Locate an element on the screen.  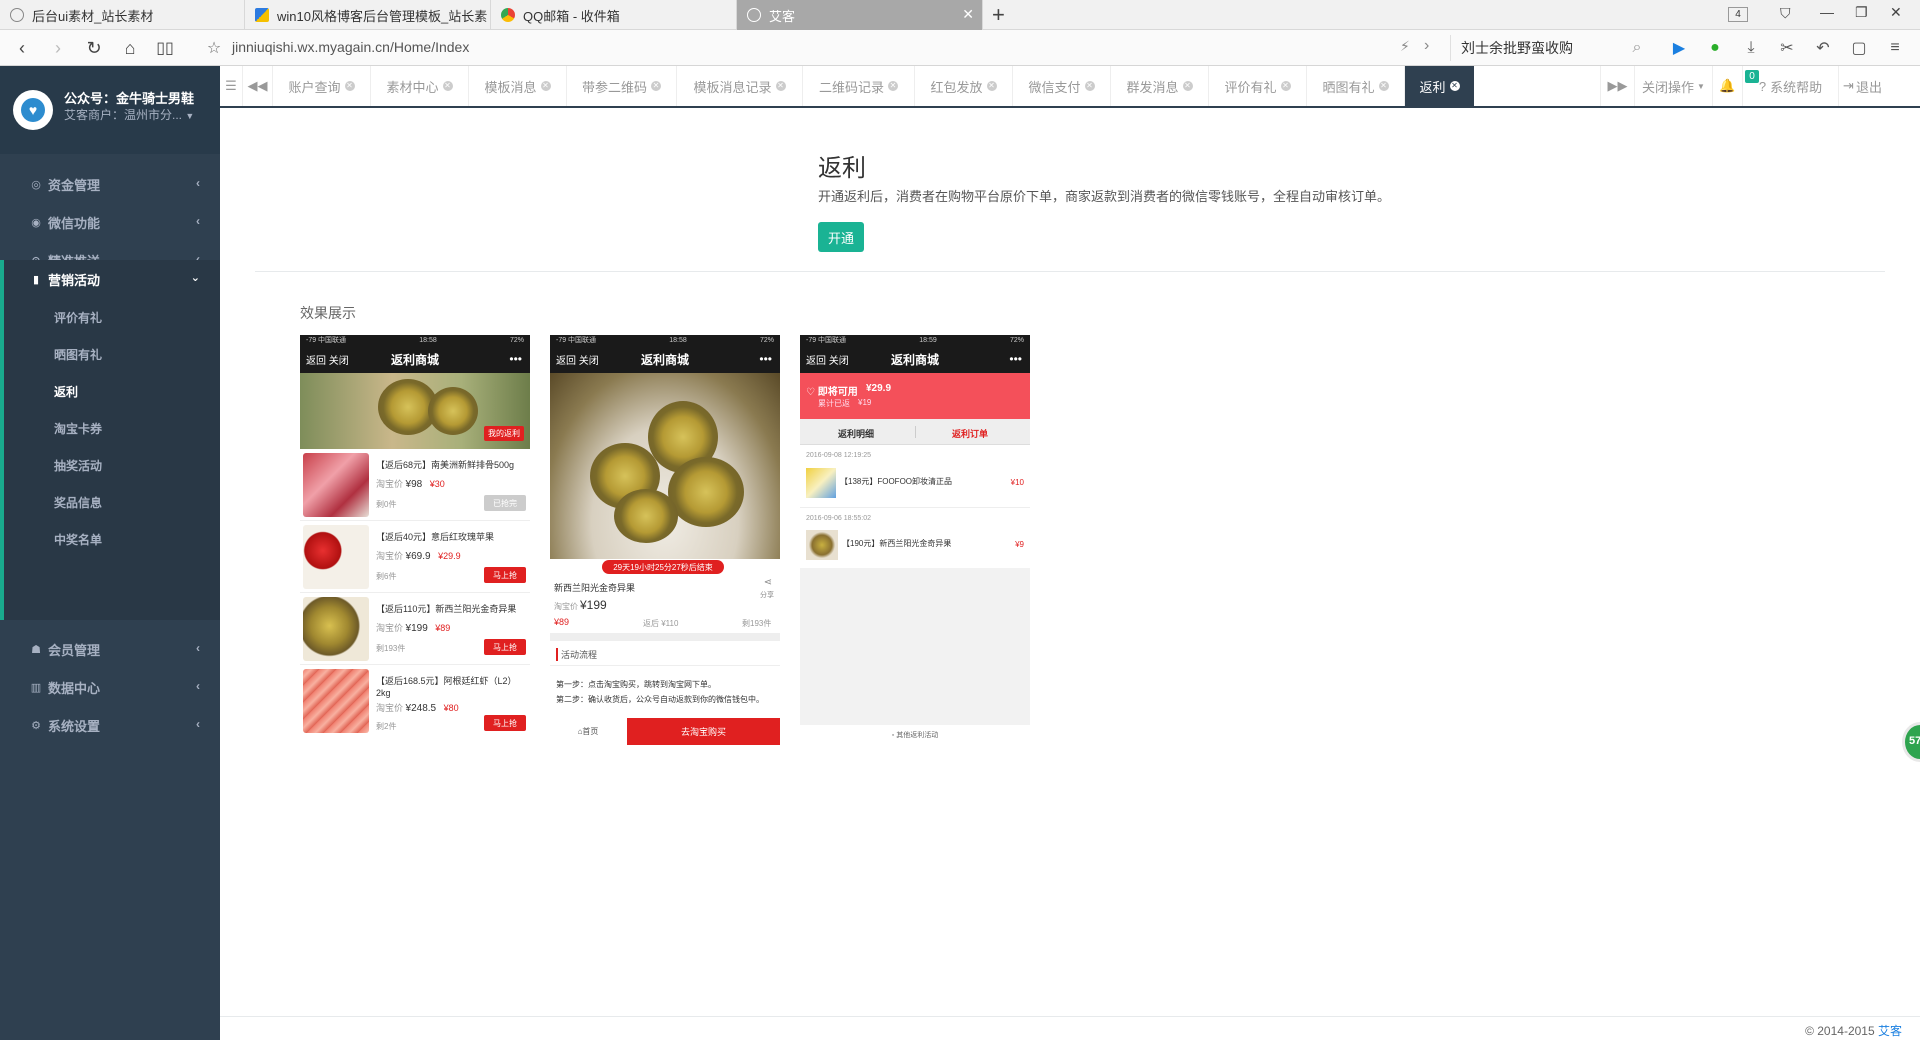
buy-taobao-button: 去淘宝购买 is located at coordinates (703, 731).